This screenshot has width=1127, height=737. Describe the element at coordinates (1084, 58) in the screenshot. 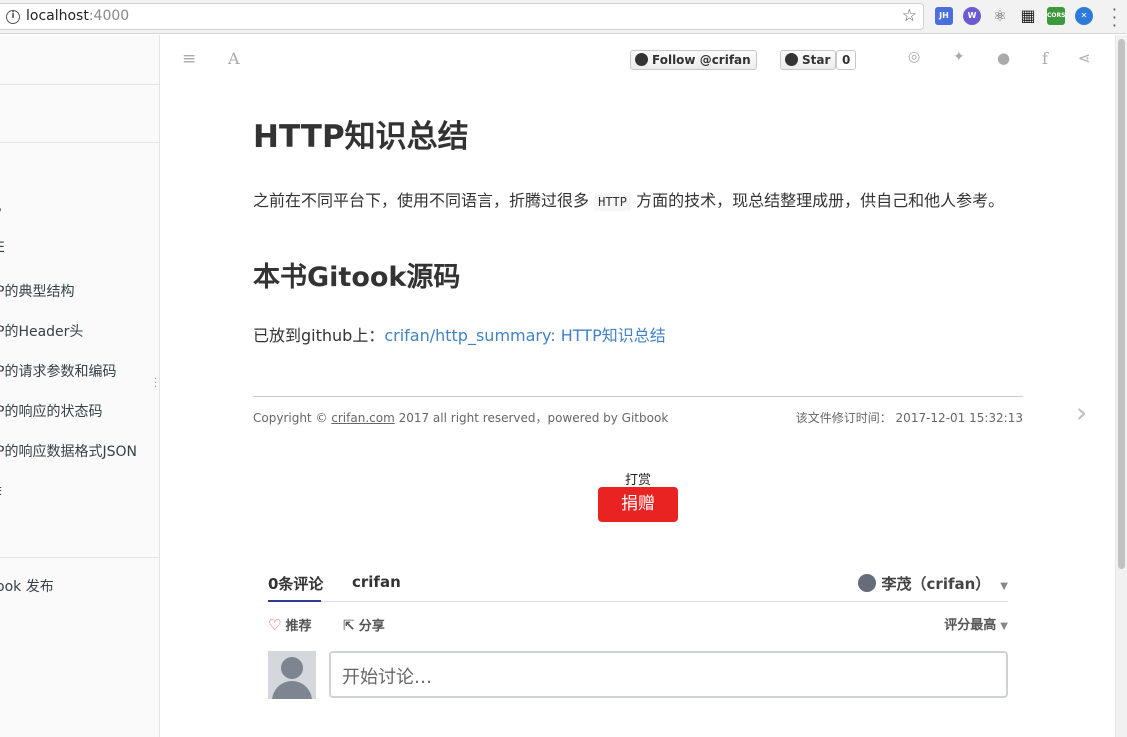

I see `share-icon: ⋖` at that location.